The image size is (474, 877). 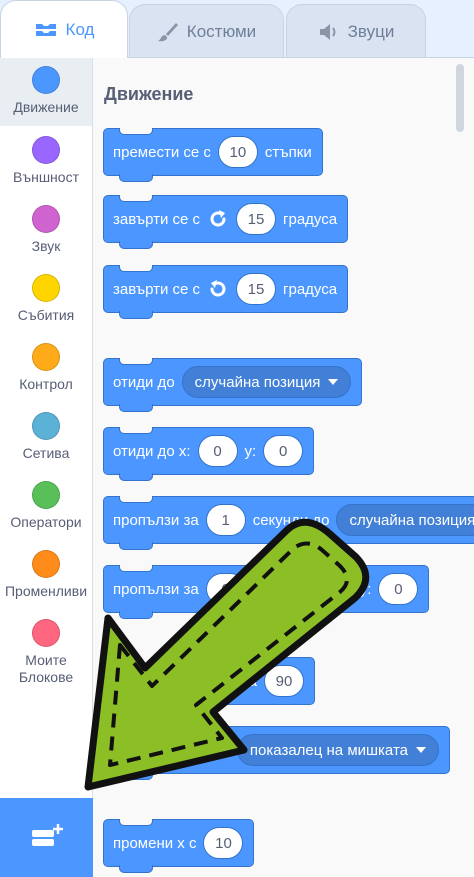 I want to click on category-label: Движение, so click(x=46, y=107).